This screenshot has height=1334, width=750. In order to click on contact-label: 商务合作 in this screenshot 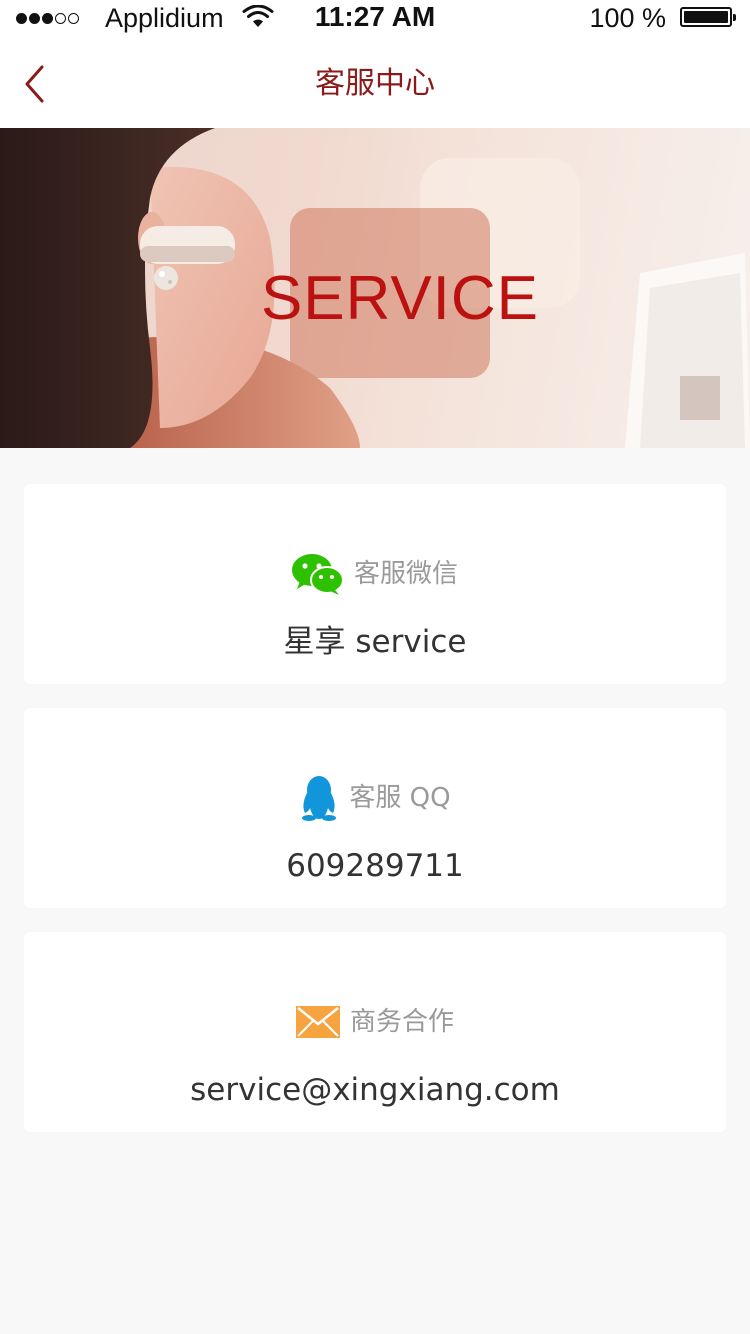, I will do `click(401, 1022)`.